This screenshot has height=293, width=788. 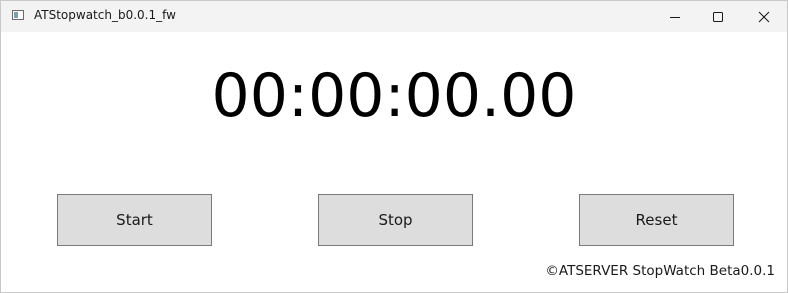 What do you see at coordinates (660, 271) in the screenshot?
I see `copyright-label: ©ATSERVER StopWatch Beta0.0.1` at bounding box center [660, 271].